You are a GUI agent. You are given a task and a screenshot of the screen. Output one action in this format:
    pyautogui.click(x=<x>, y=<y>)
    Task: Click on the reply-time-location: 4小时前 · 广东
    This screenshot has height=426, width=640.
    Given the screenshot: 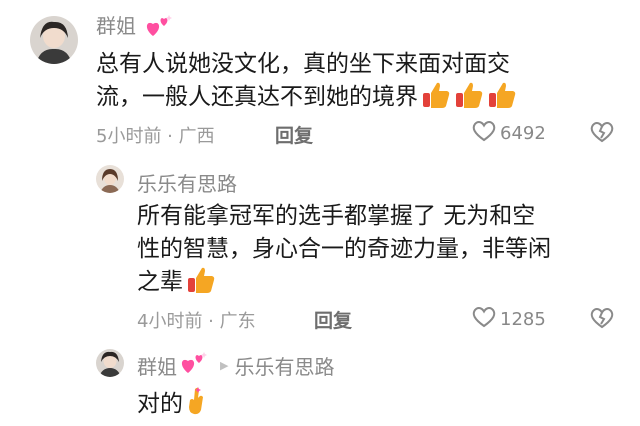 What is the action you would take?
    pyautogui.click(x=196, y=321)
    